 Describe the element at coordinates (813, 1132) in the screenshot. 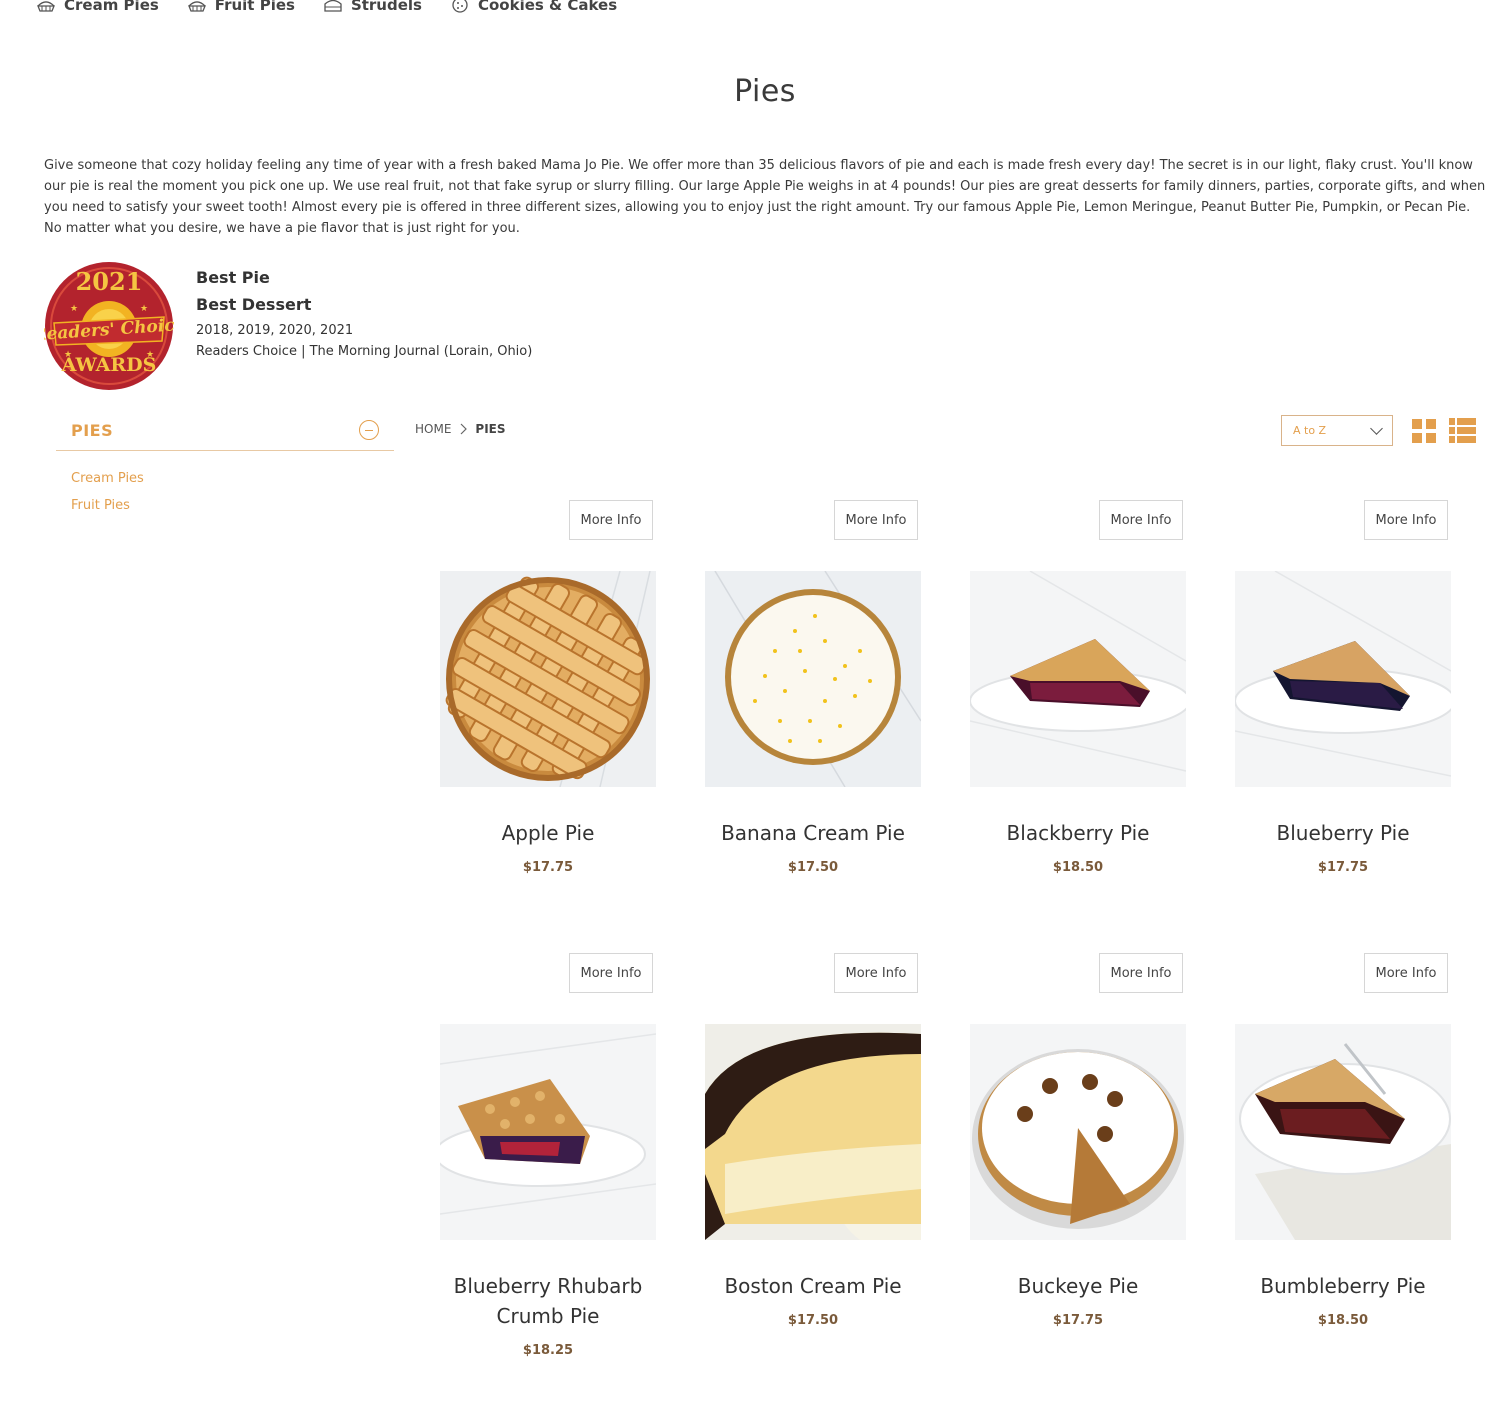

I see `product-image-boston-cream-pie` at that location.